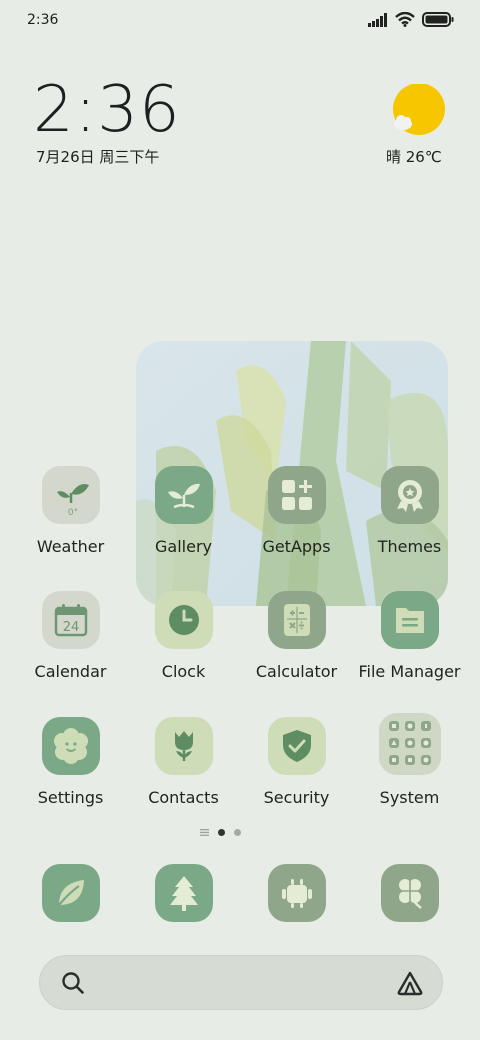  Describe the element at coordinates (405, 19) in the screenshot. I see `wifi-icon` at that location.